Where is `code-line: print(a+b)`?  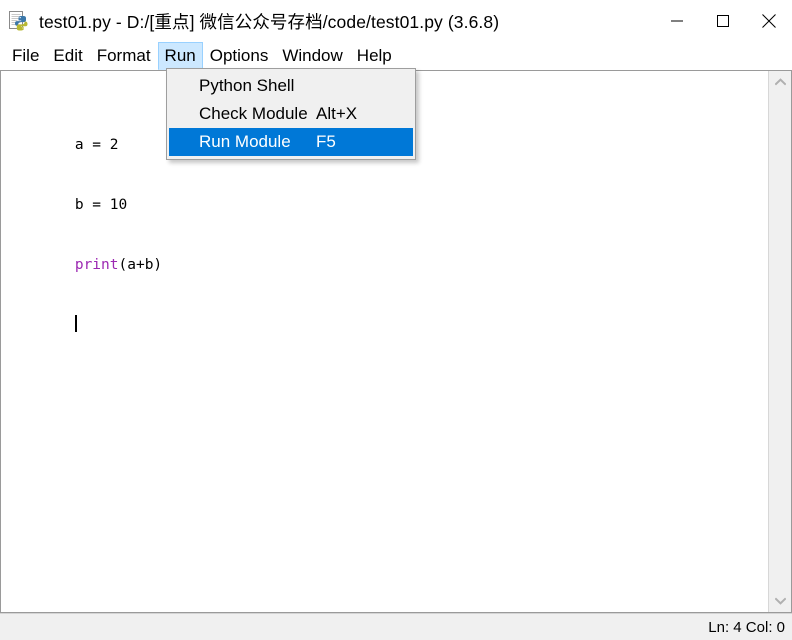 code-line: print(a+b) is located at coordinates (386, 254).